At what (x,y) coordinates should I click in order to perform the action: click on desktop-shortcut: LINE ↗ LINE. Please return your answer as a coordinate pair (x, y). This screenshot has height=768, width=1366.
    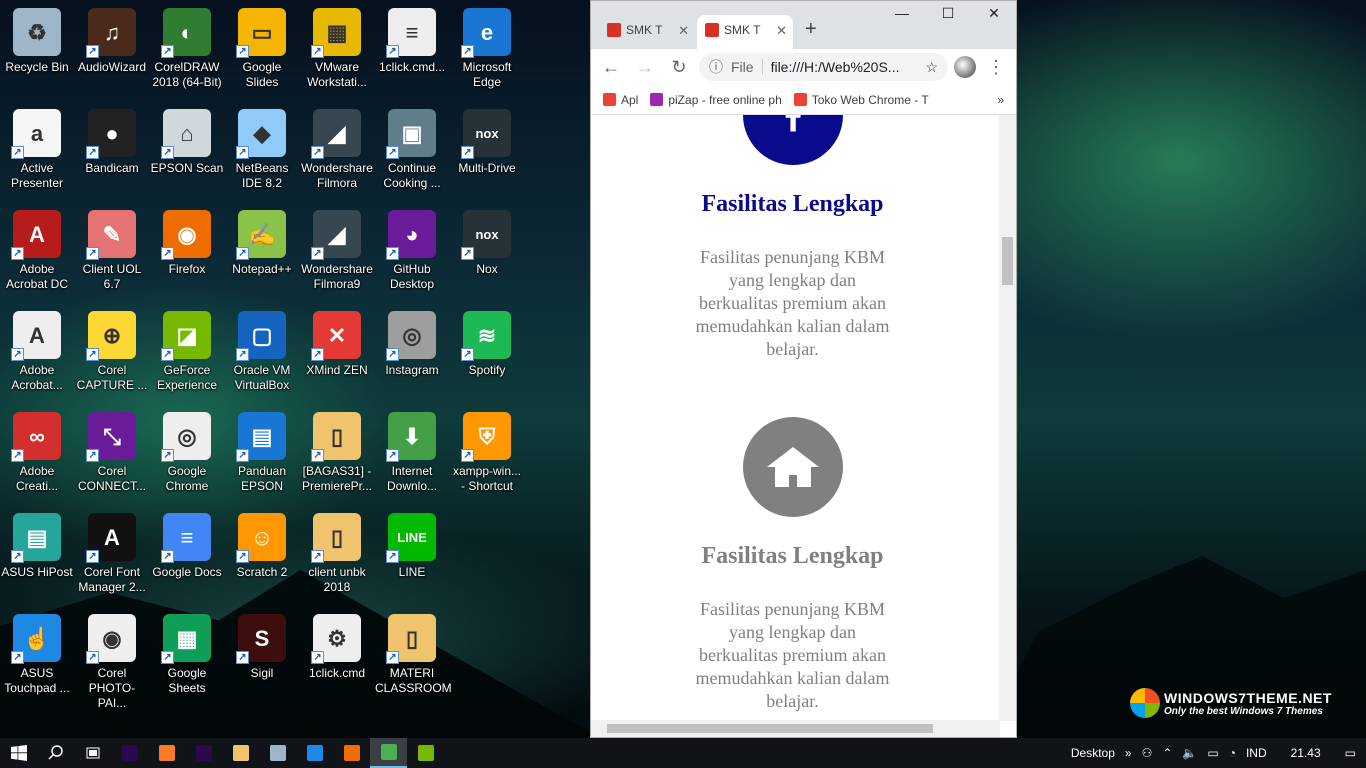
    Looking at the image, I should click on (412, 555).